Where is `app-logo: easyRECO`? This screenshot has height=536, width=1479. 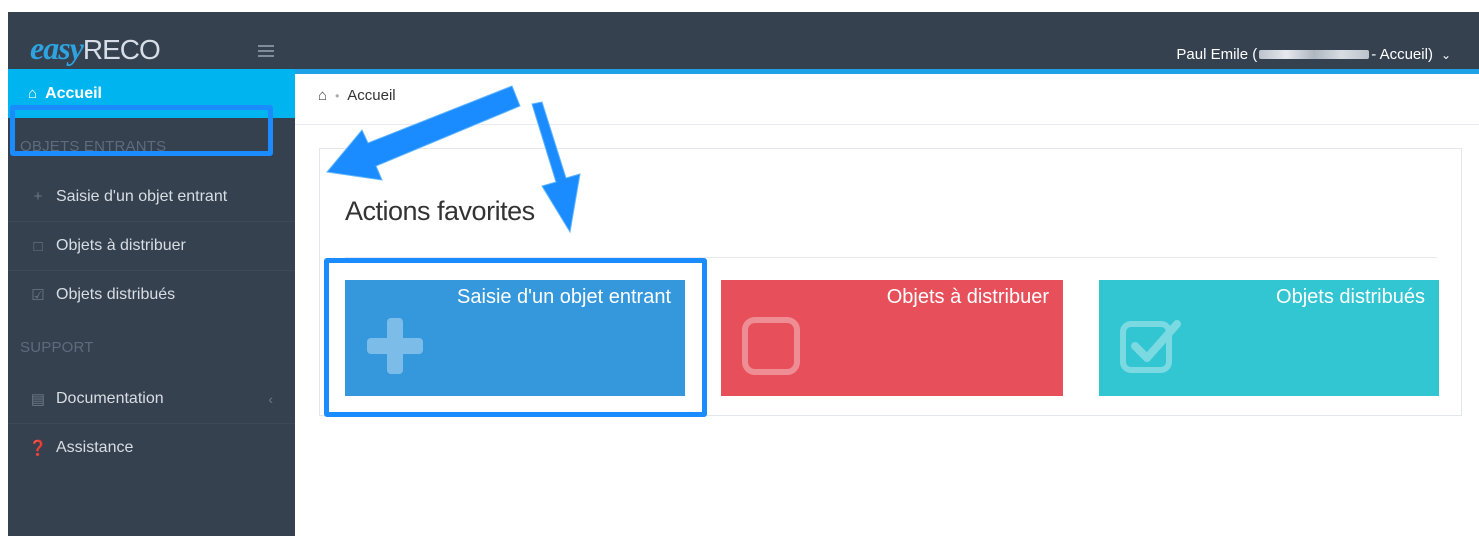
app-logo: easyRECO is located at coordinates (95, 48).